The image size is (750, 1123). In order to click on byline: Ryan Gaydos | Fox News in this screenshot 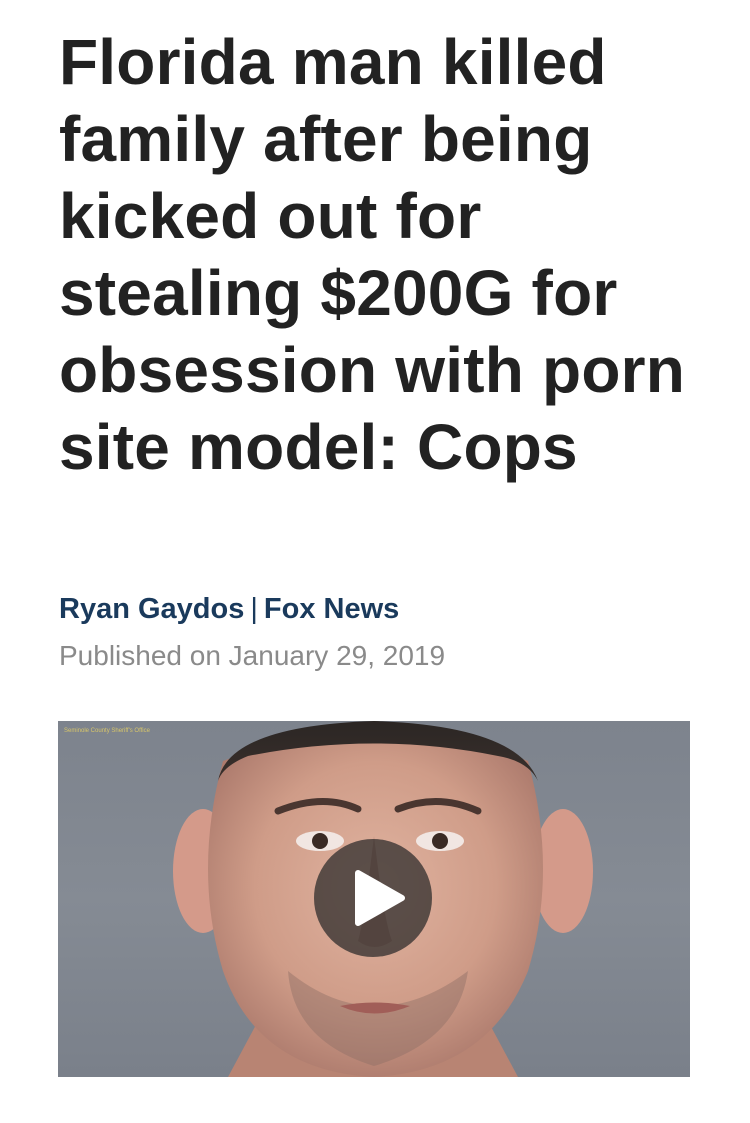, I will do `click(229, 609)`.